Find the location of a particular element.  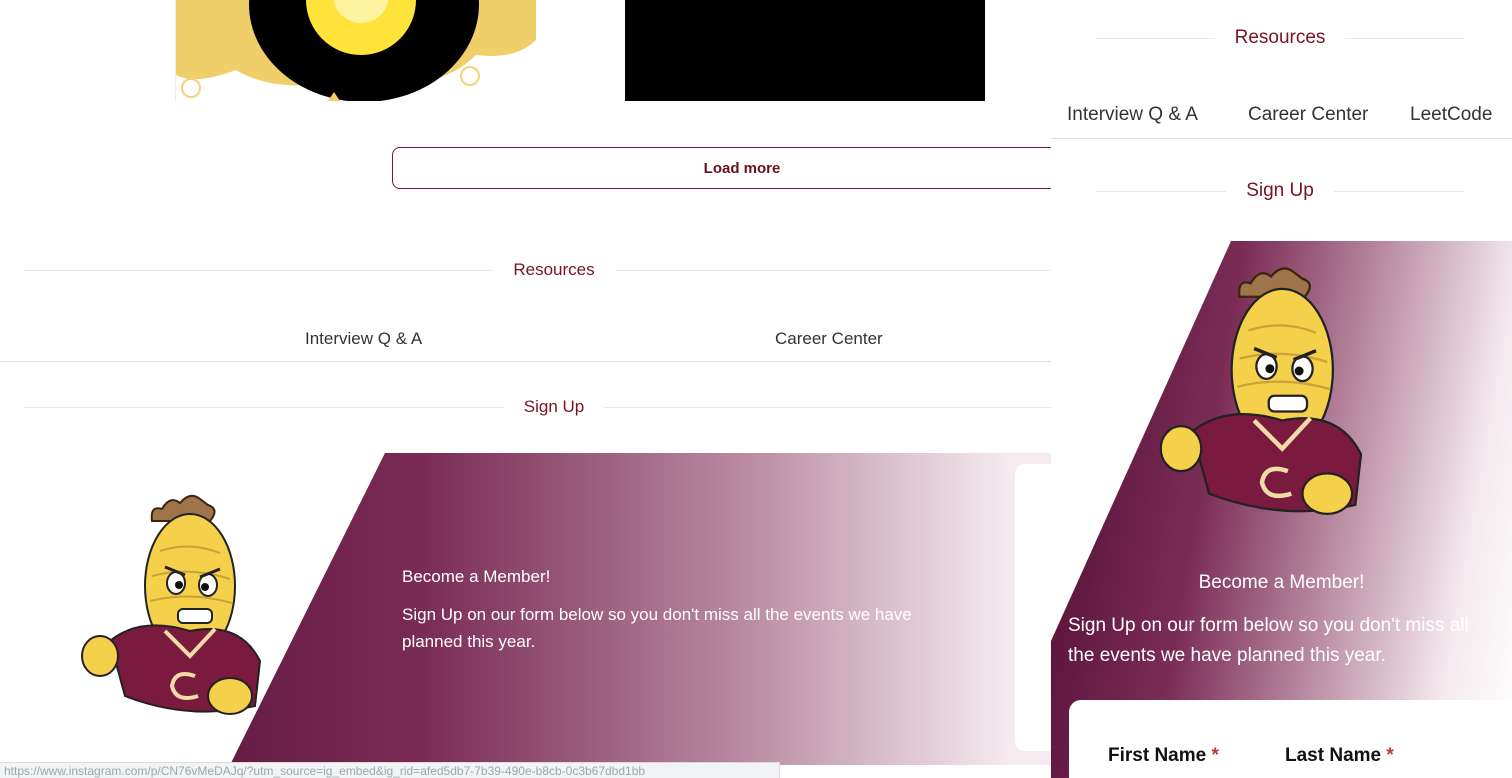

resources-heading: Resources is located at coordinates (554, 270).